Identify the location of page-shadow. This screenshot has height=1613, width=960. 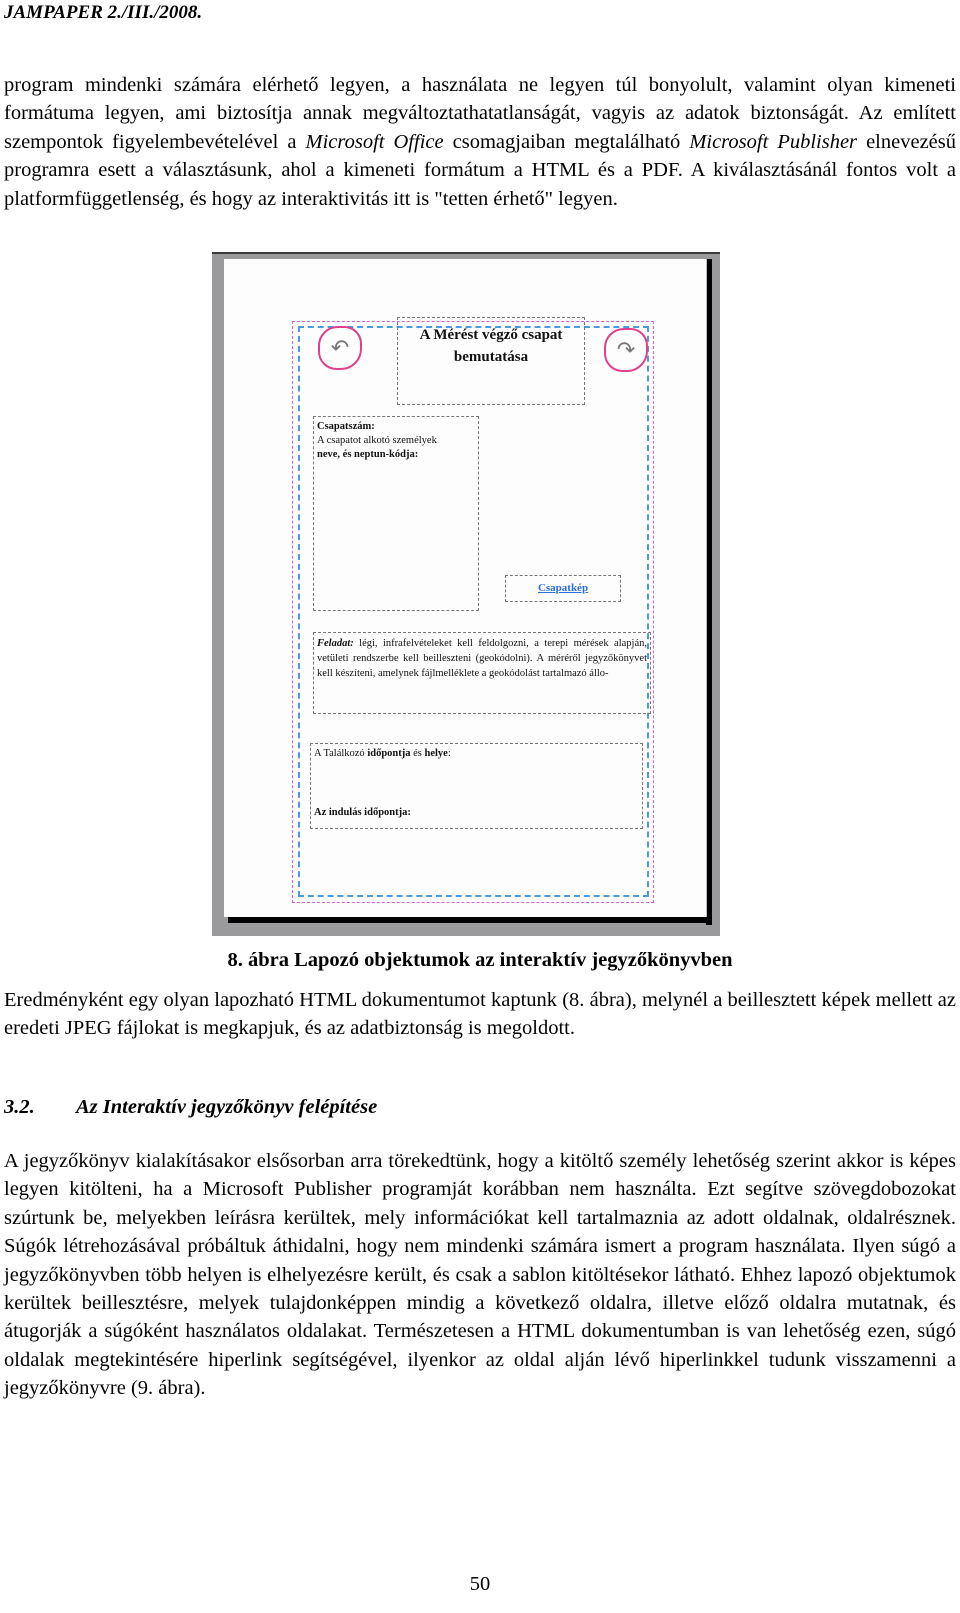
(470, 920).